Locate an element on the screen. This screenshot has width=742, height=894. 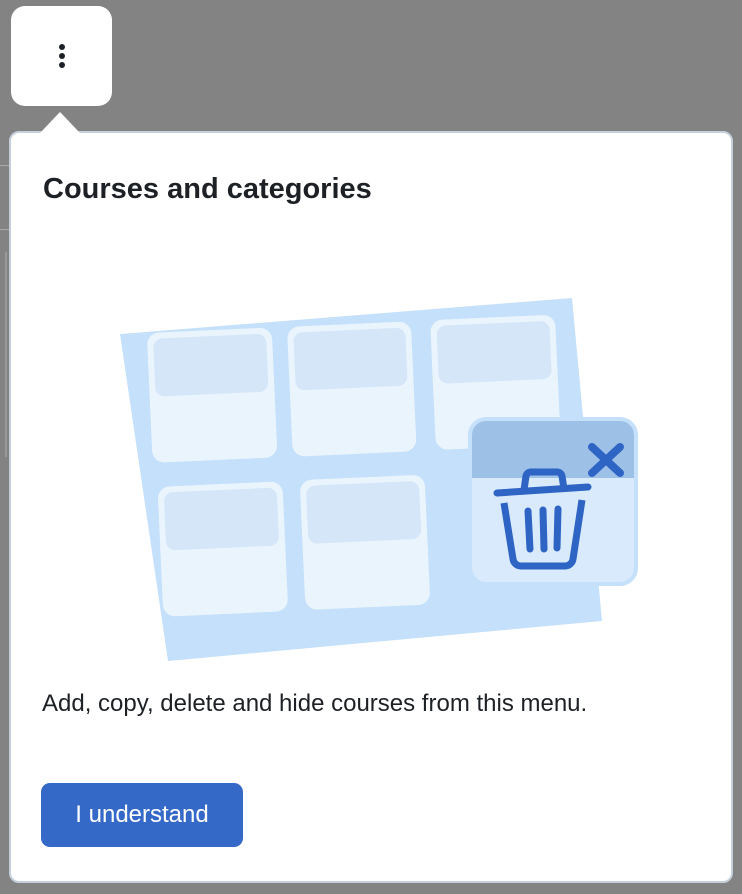
kebab-menu-icon is located at coordinates (61, 56).